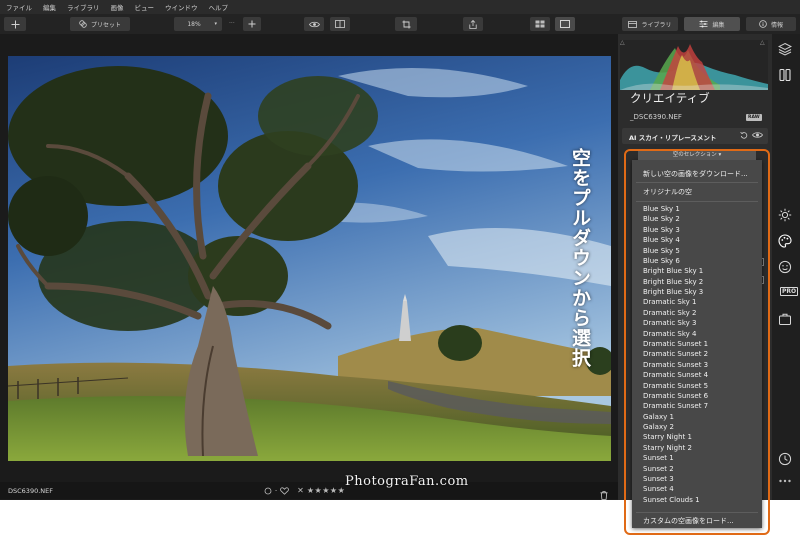  I want to click on overlay-caption: 空をプルダウンから選択, so click(580, 258).